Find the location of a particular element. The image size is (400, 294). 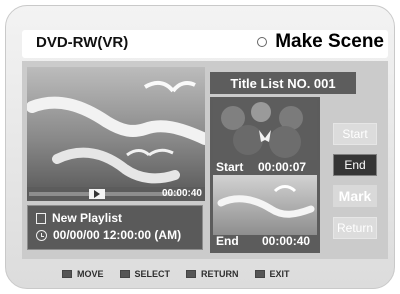

start-scene-image is located at coordinates (265, 130).